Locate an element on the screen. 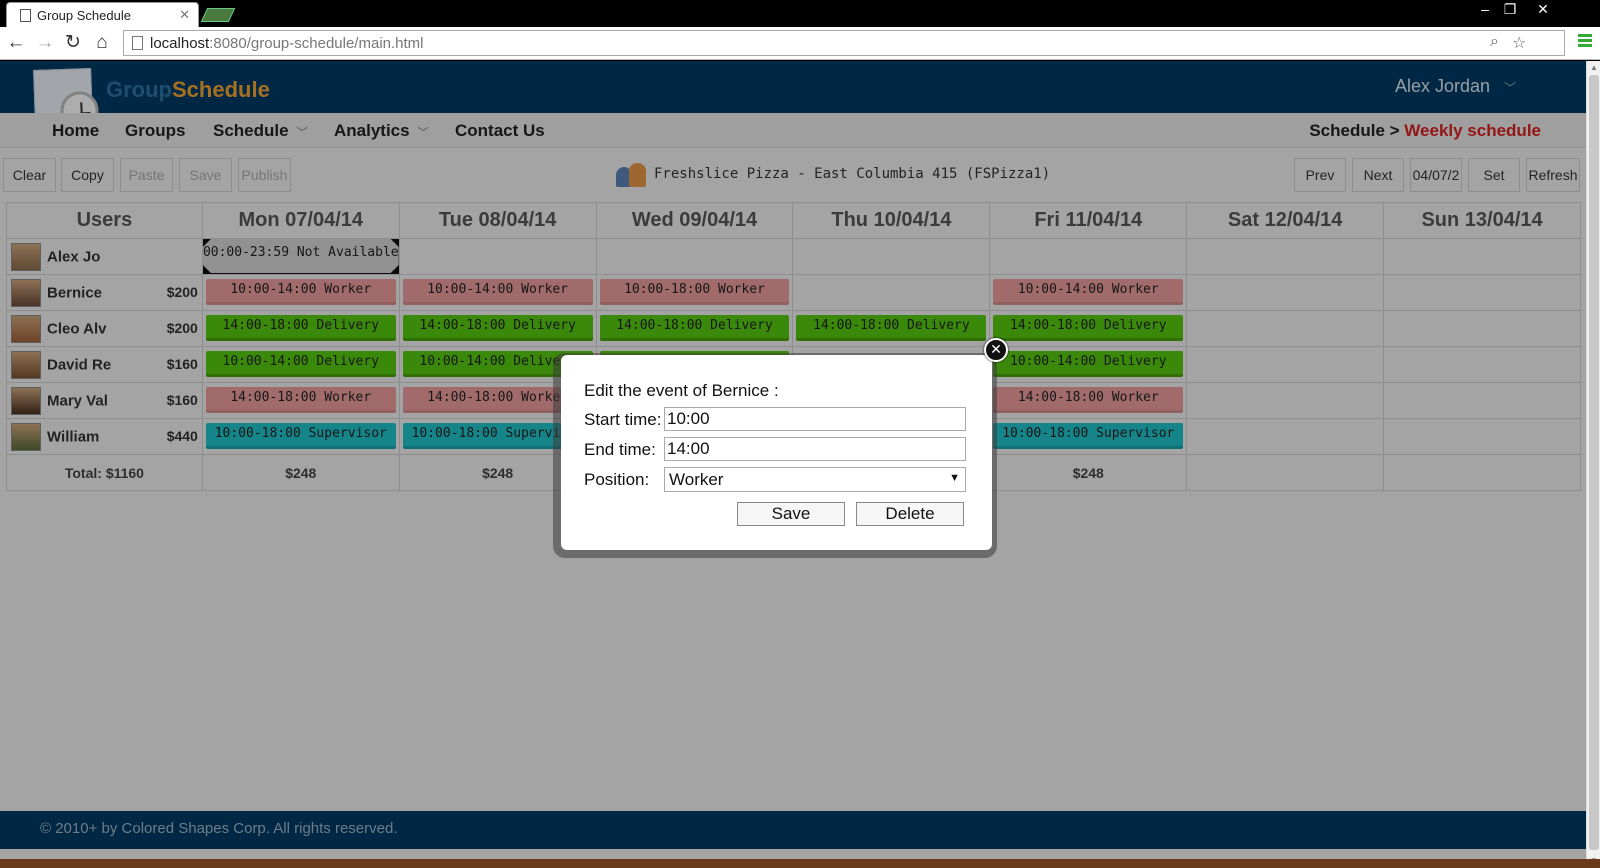  position-row: Position: Worker ▼ is located at coordinates (788, 480).